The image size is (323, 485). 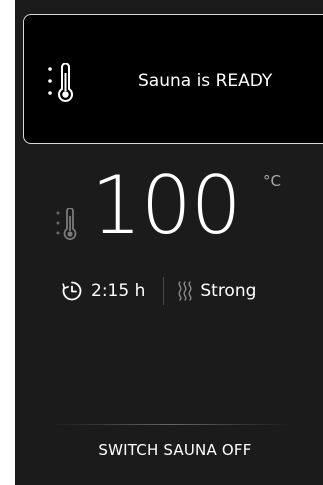 I want to click on button-divider, so click(x=171, y=424).